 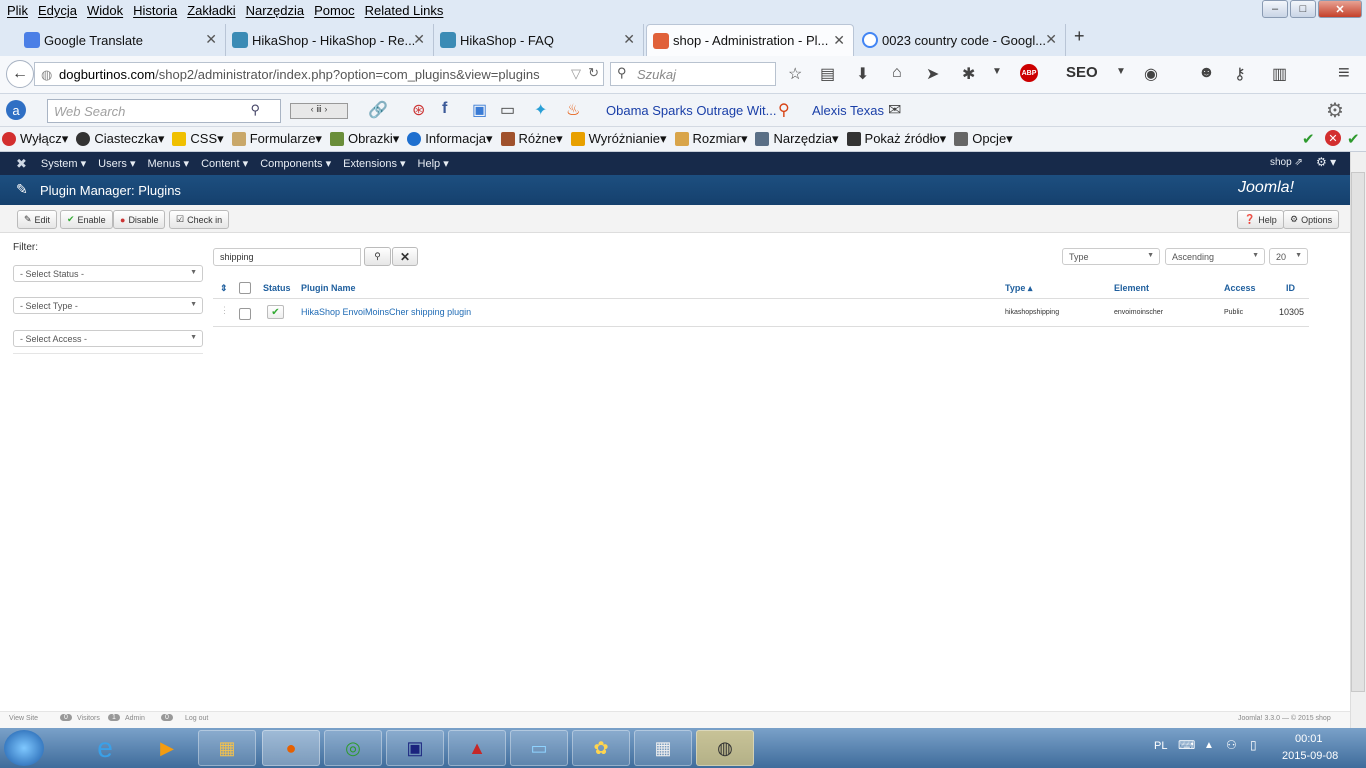 What do you see at coordinates (287, 257) in the screenshot?
I see `plugin-search-input: shipping` at bounding box center [287, 257].